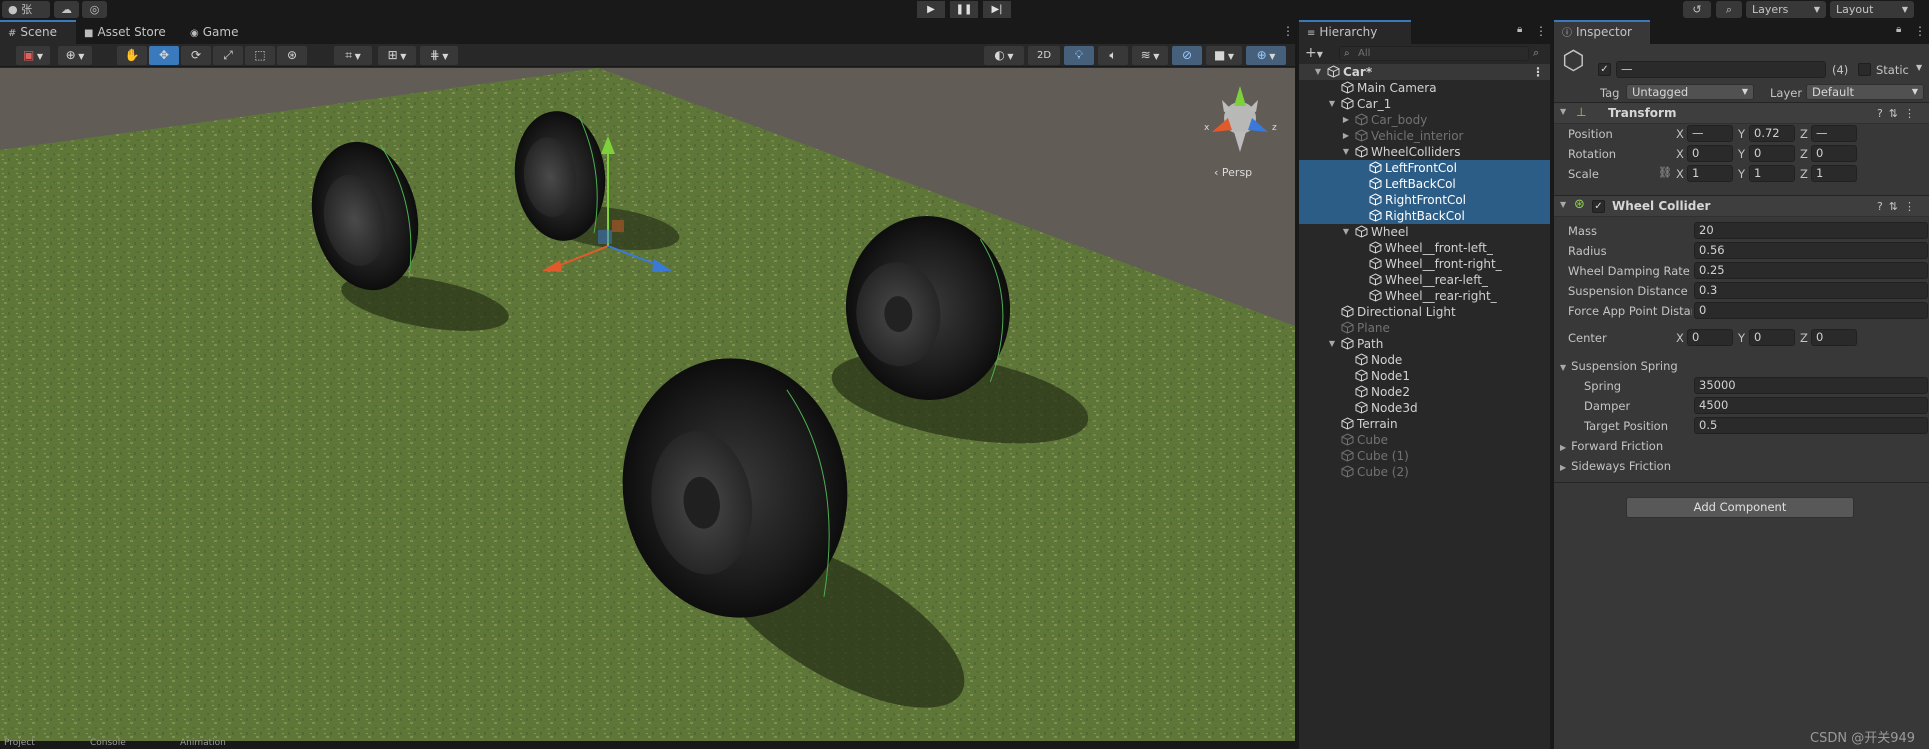 This screenshot has height=749, width=1929. What do you see at coordinates (1772, 173) in the screenshot?
I see `scale-y-field: 1` at bounding box center [1772, 173].